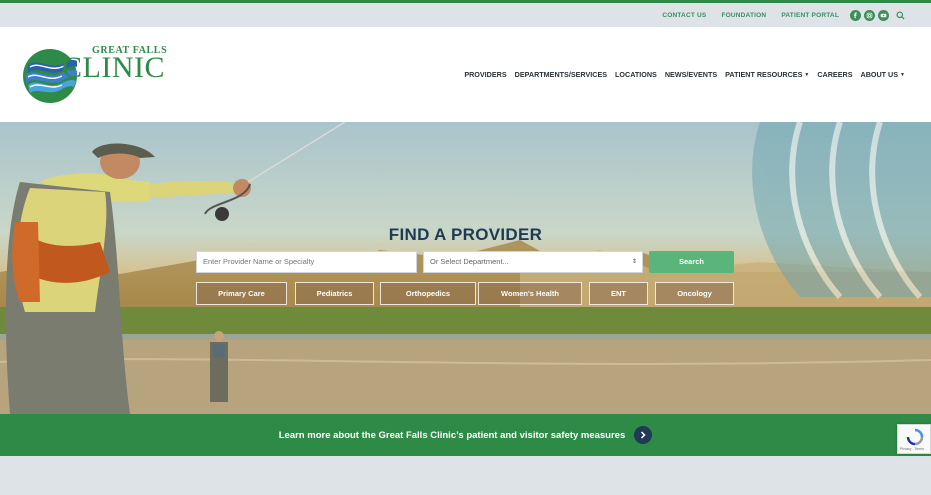 Image resolution: width=931 pixels, height=495 pixels. What do you see at coordinates (912, 449) in the screenshot?
I see `recaptcha-terms: Privacy - Terms` at bounding box center [912, 449].